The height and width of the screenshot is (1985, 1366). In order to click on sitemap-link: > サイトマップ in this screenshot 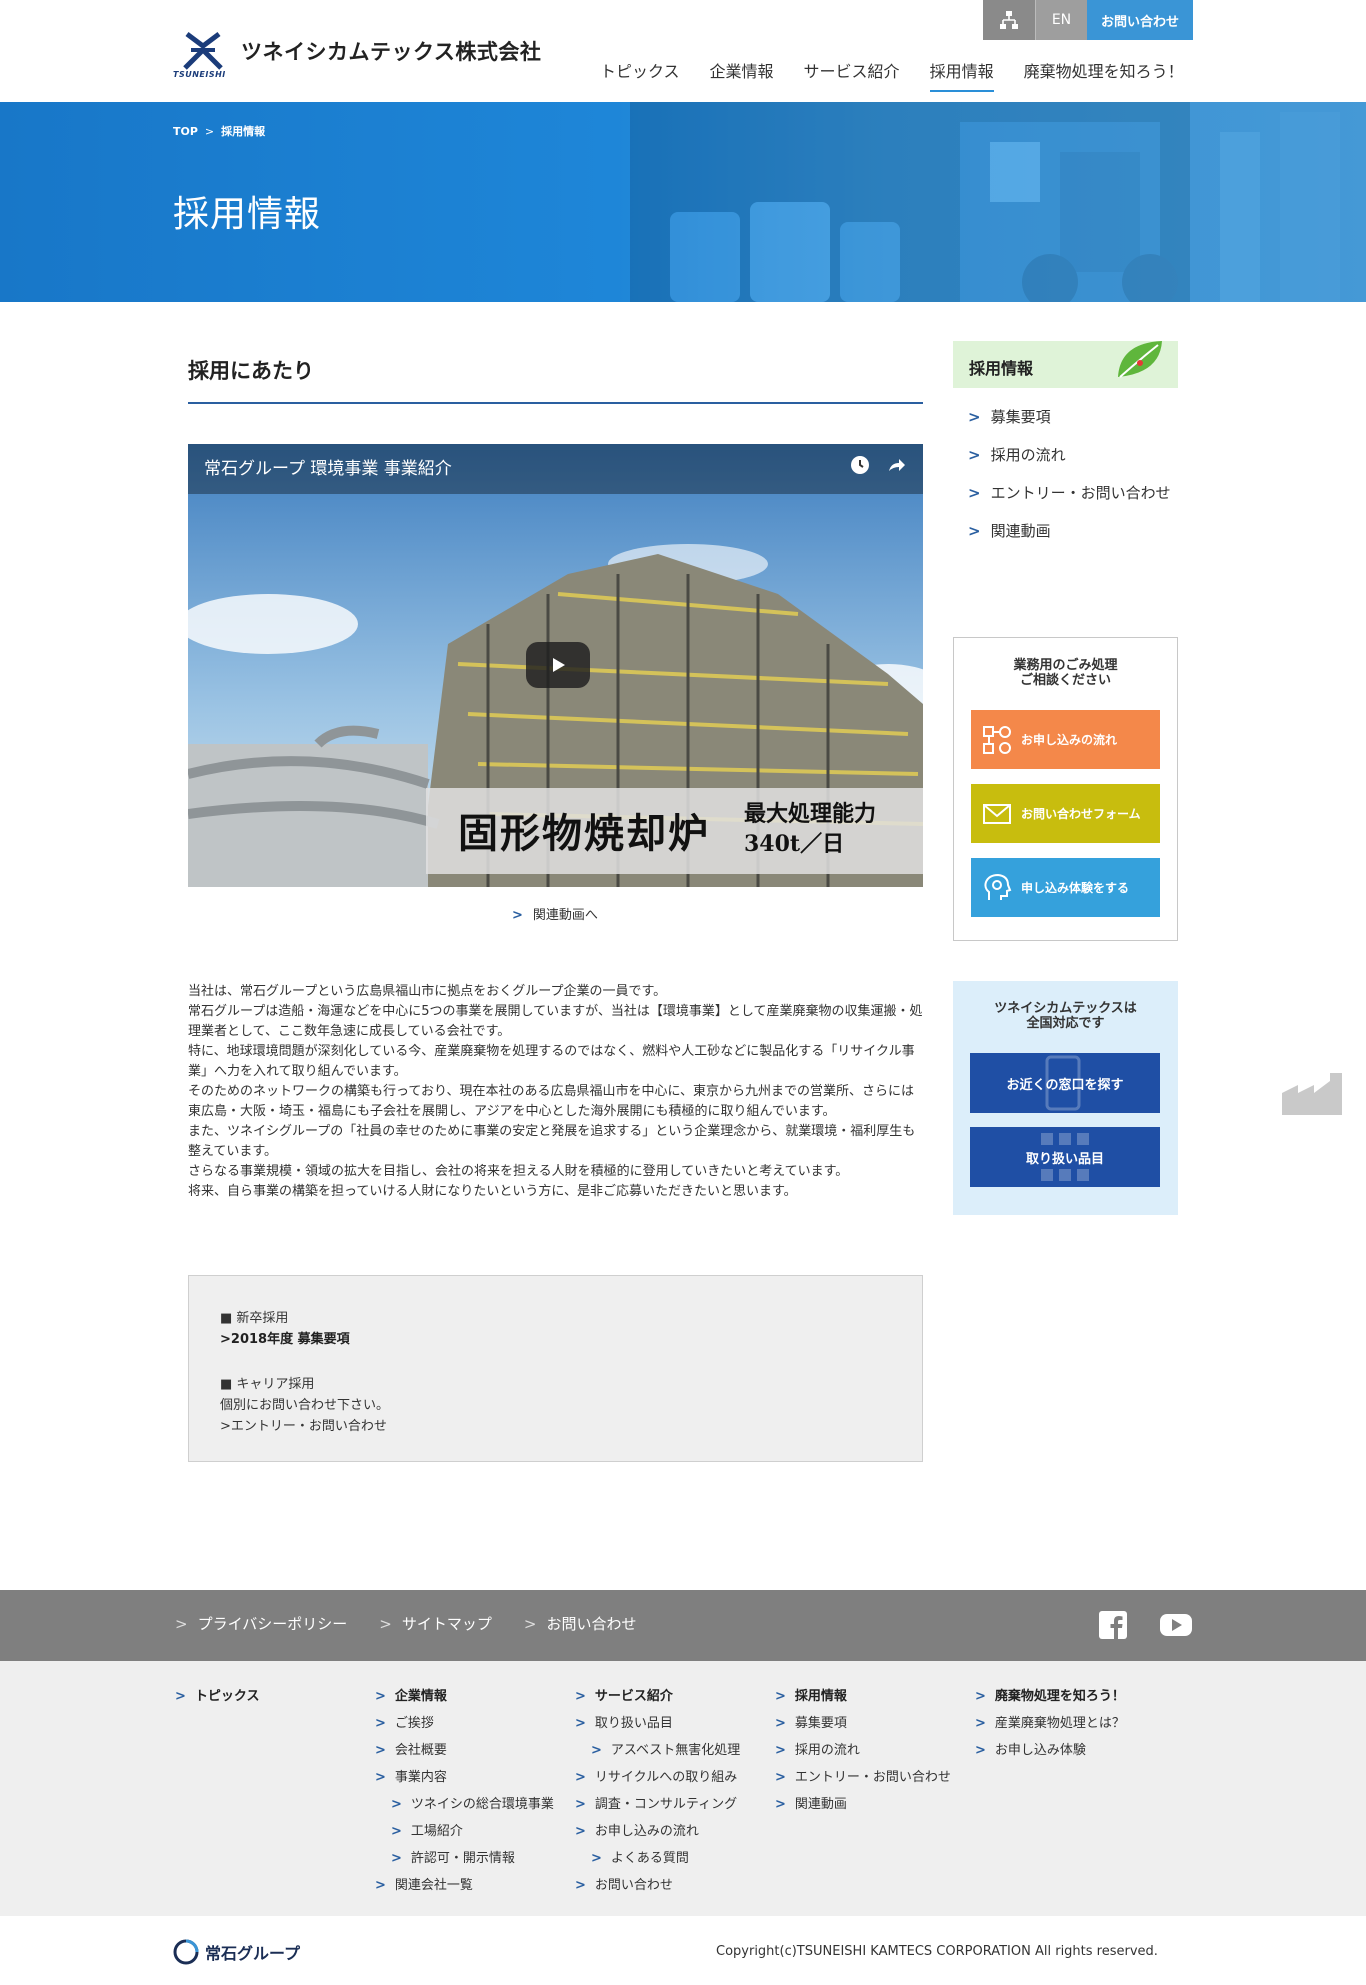, I will do `click(435, 1623)`.